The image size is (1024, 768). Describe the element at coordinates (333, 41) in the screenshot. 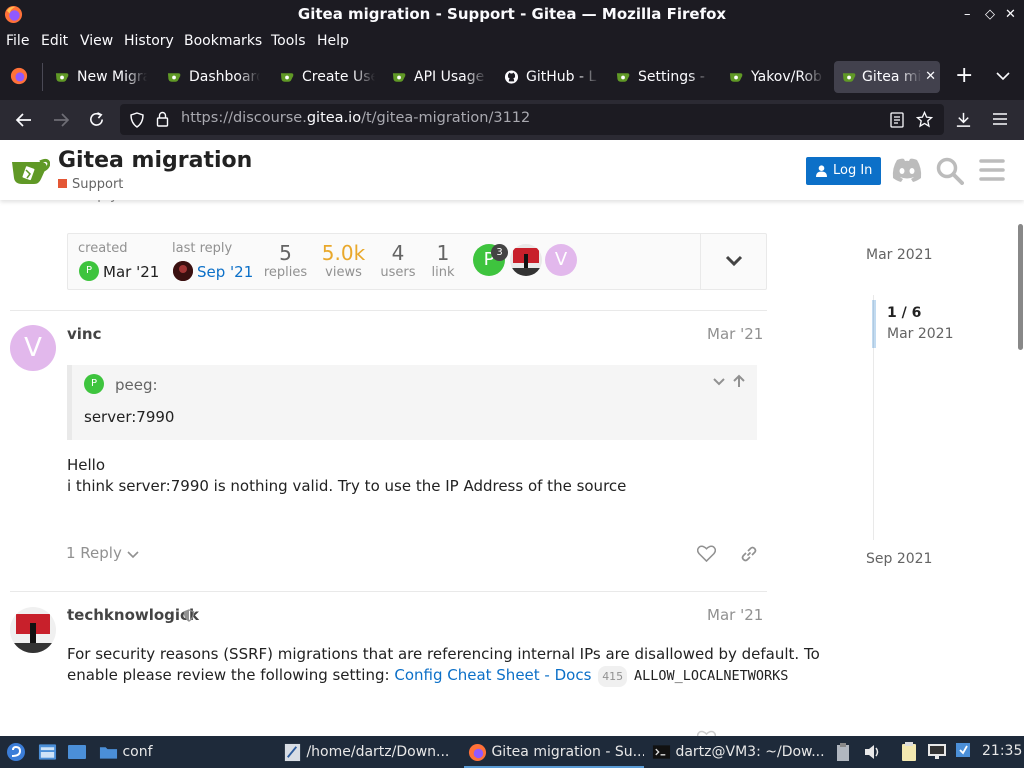

I see `menu-help: Help` at that location.